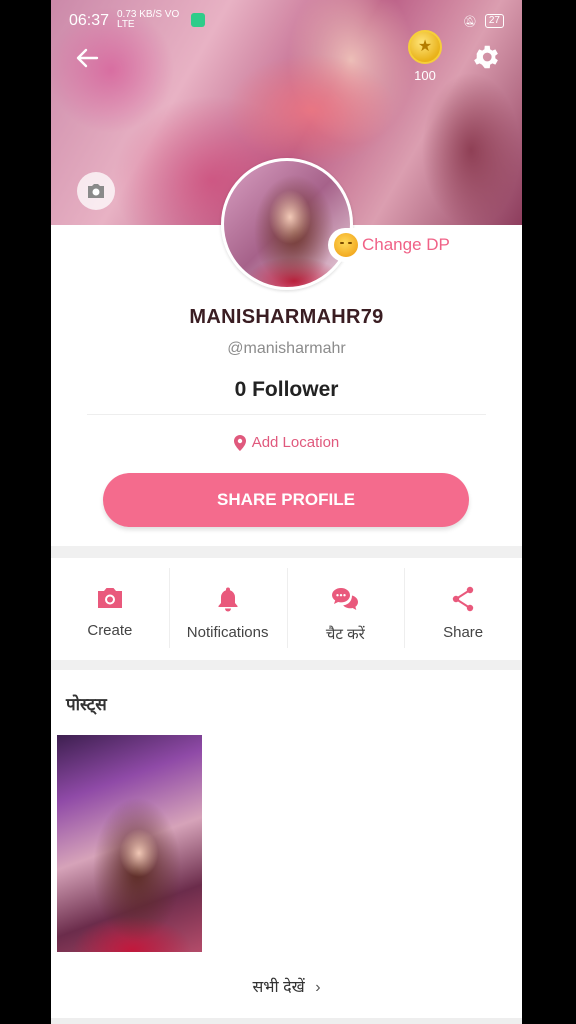 The image size is (576, 1024). I want to click on share-label: Share, so click(463, 632).